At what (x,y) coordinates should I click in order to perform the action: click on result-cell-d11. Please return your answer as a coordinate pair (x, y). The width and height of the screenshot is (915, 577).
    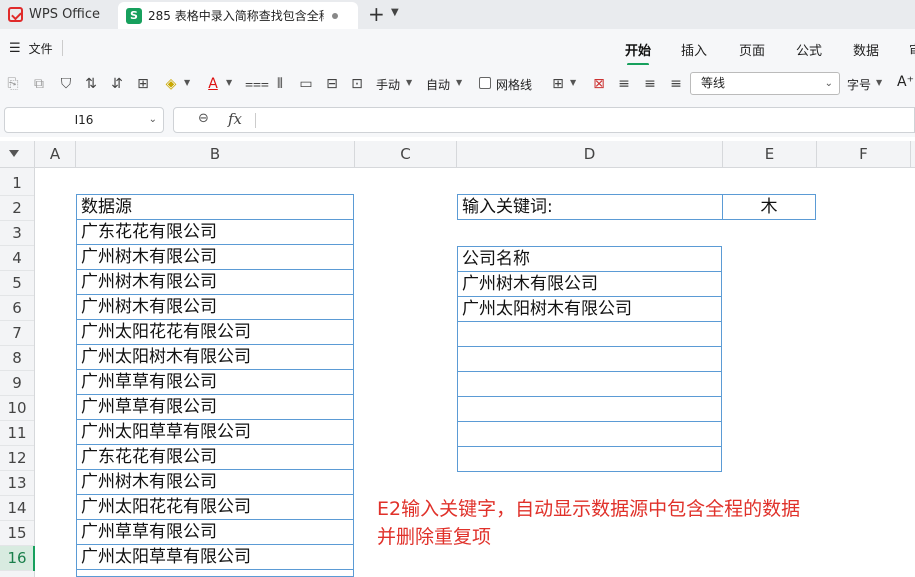
    Looking at the image, I should click on (589, 434).